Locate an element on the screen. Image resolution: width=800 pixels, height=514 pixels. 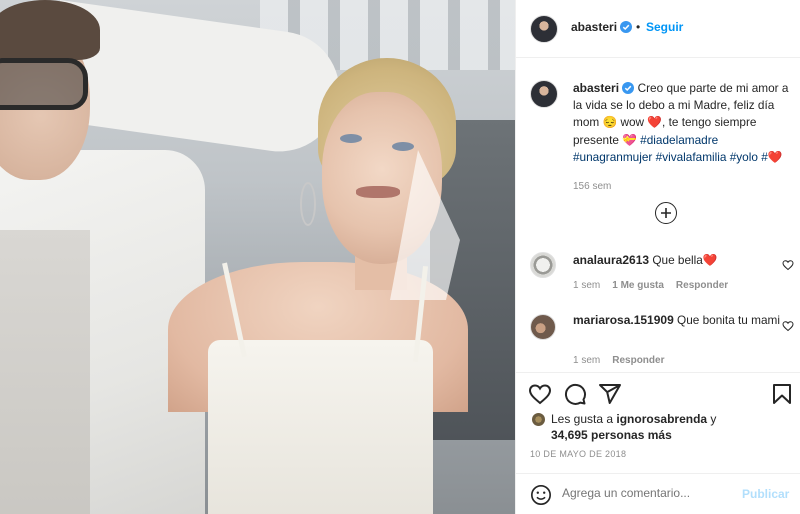
woman-left-eye is located at coordinates (351, 138).